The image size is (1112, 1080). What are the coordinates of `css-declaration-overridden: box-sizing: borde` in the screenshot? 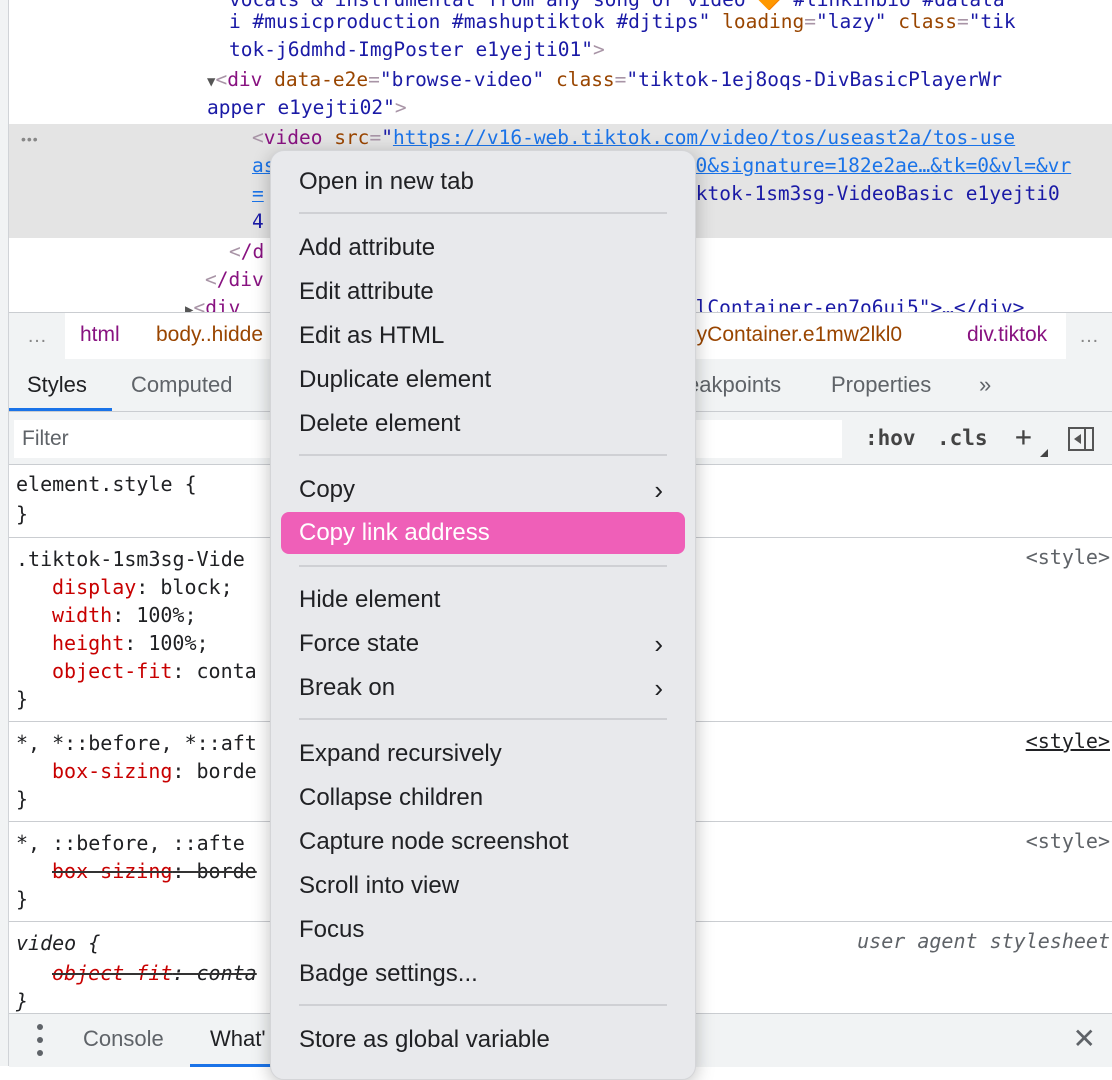 It's located at (154, 871).